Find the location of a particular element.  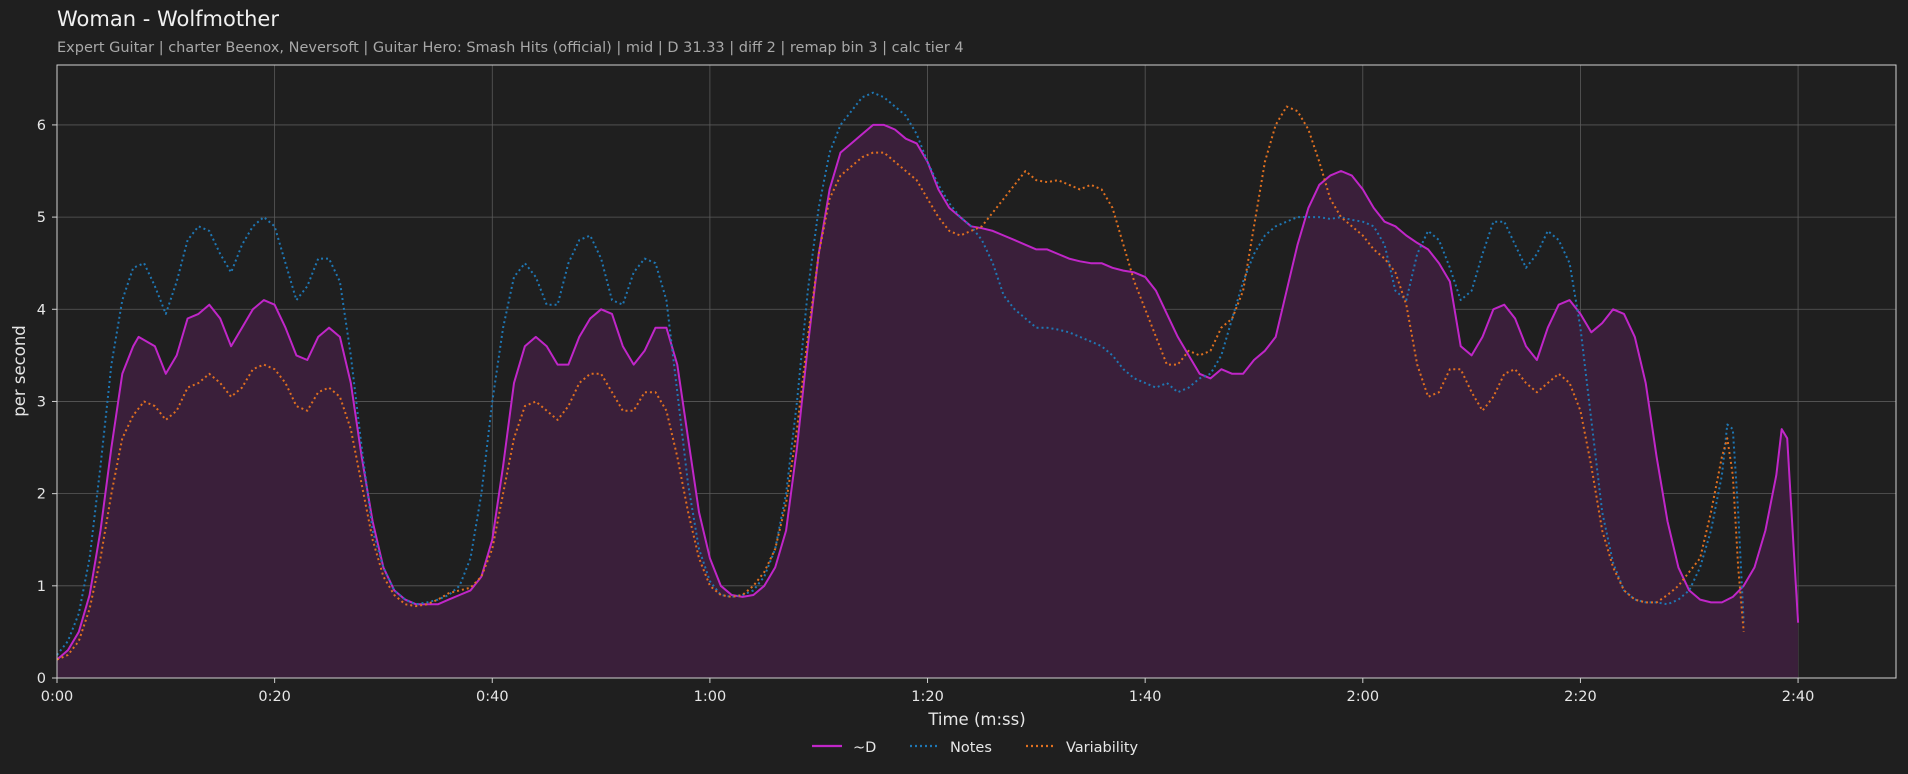

y-tick-label: 6 is located at coordinates (41, 126).